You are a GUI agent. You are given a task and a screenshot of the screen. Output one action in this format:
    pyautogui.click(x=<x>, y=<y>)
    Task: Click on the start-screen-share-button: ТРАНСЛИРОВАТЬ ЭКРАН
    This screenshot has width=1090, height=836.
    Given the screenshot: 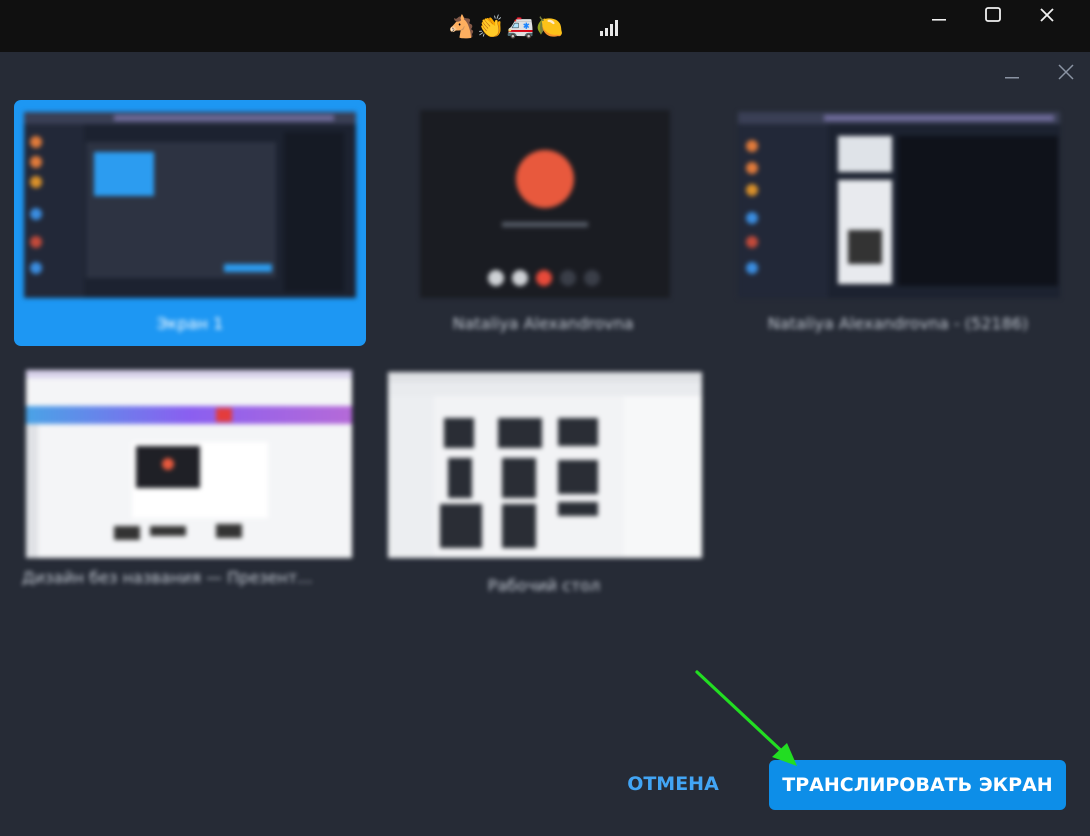 What is the action you would take?
    pyautogui.click(x=917, y=785)
    